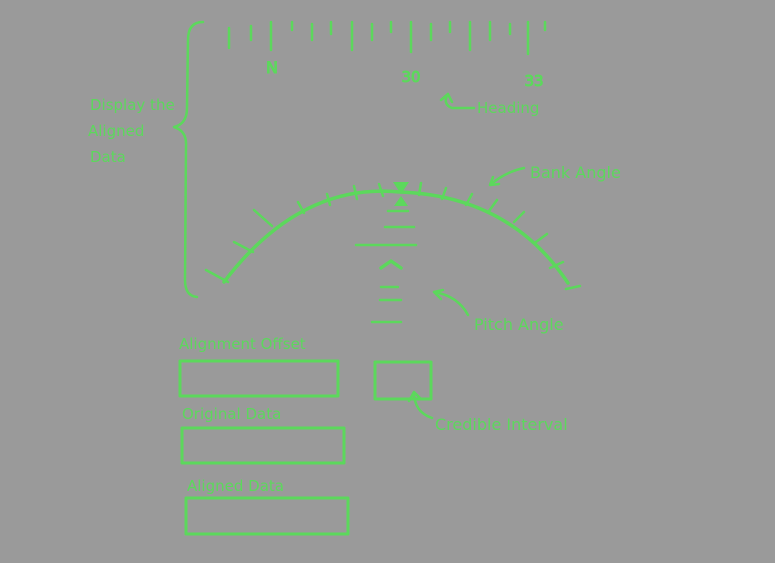 This screenshot has height=563, width=775. I want to click on heading-label-n: N, so click(272, 67).